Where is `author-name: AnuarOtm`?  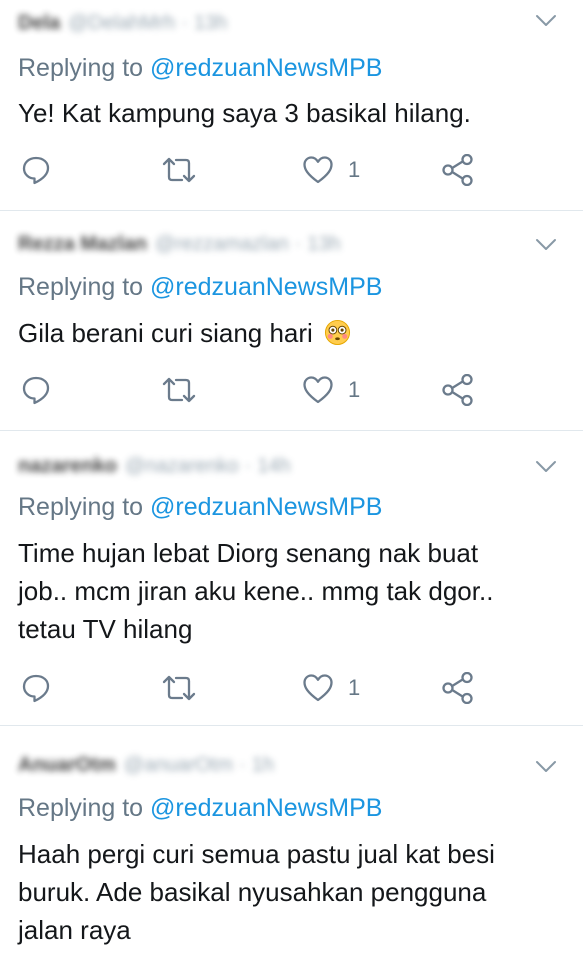 author-name: AnuarOtm is located at coordinates (67, 765).